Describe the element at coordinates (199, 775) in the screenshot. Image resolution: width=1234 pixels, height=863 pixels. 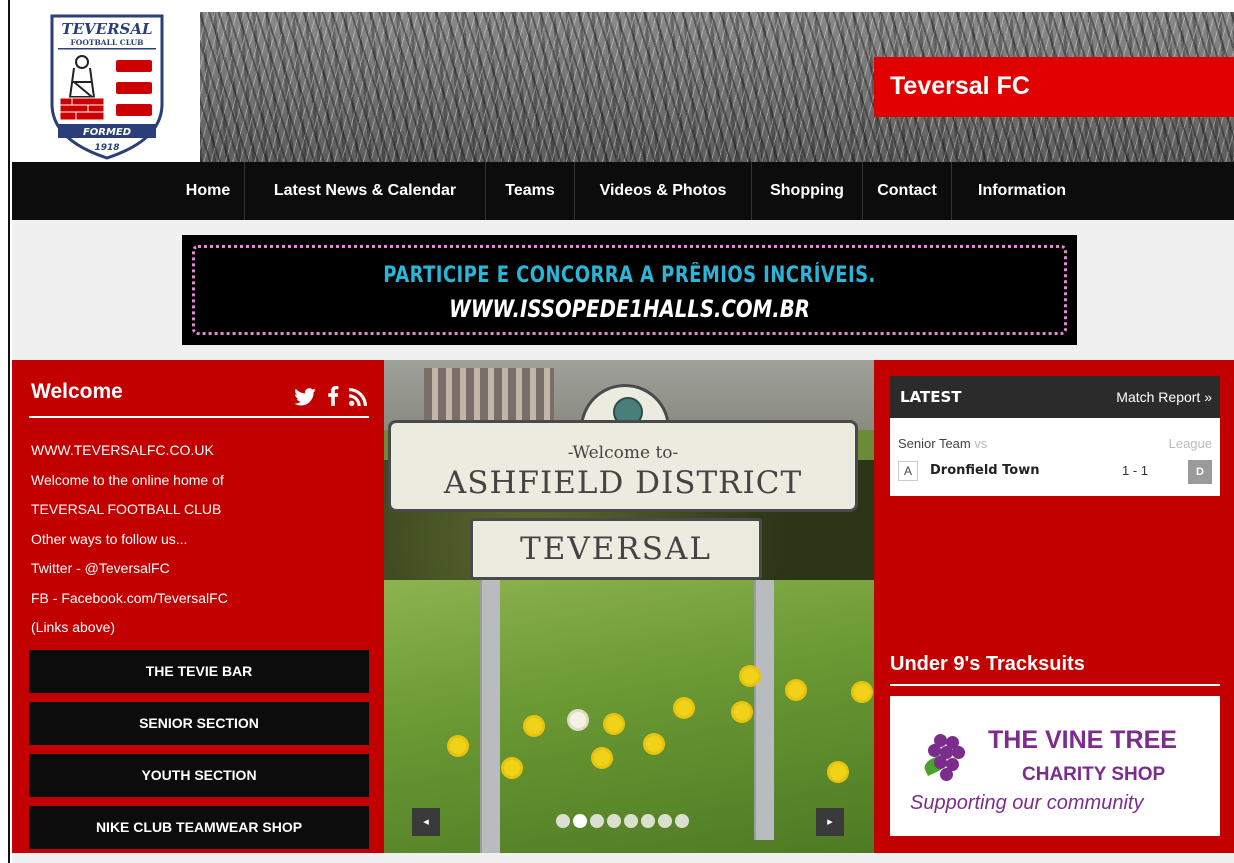
I see `youth-section-button: YOUTH SECTION` at that location.